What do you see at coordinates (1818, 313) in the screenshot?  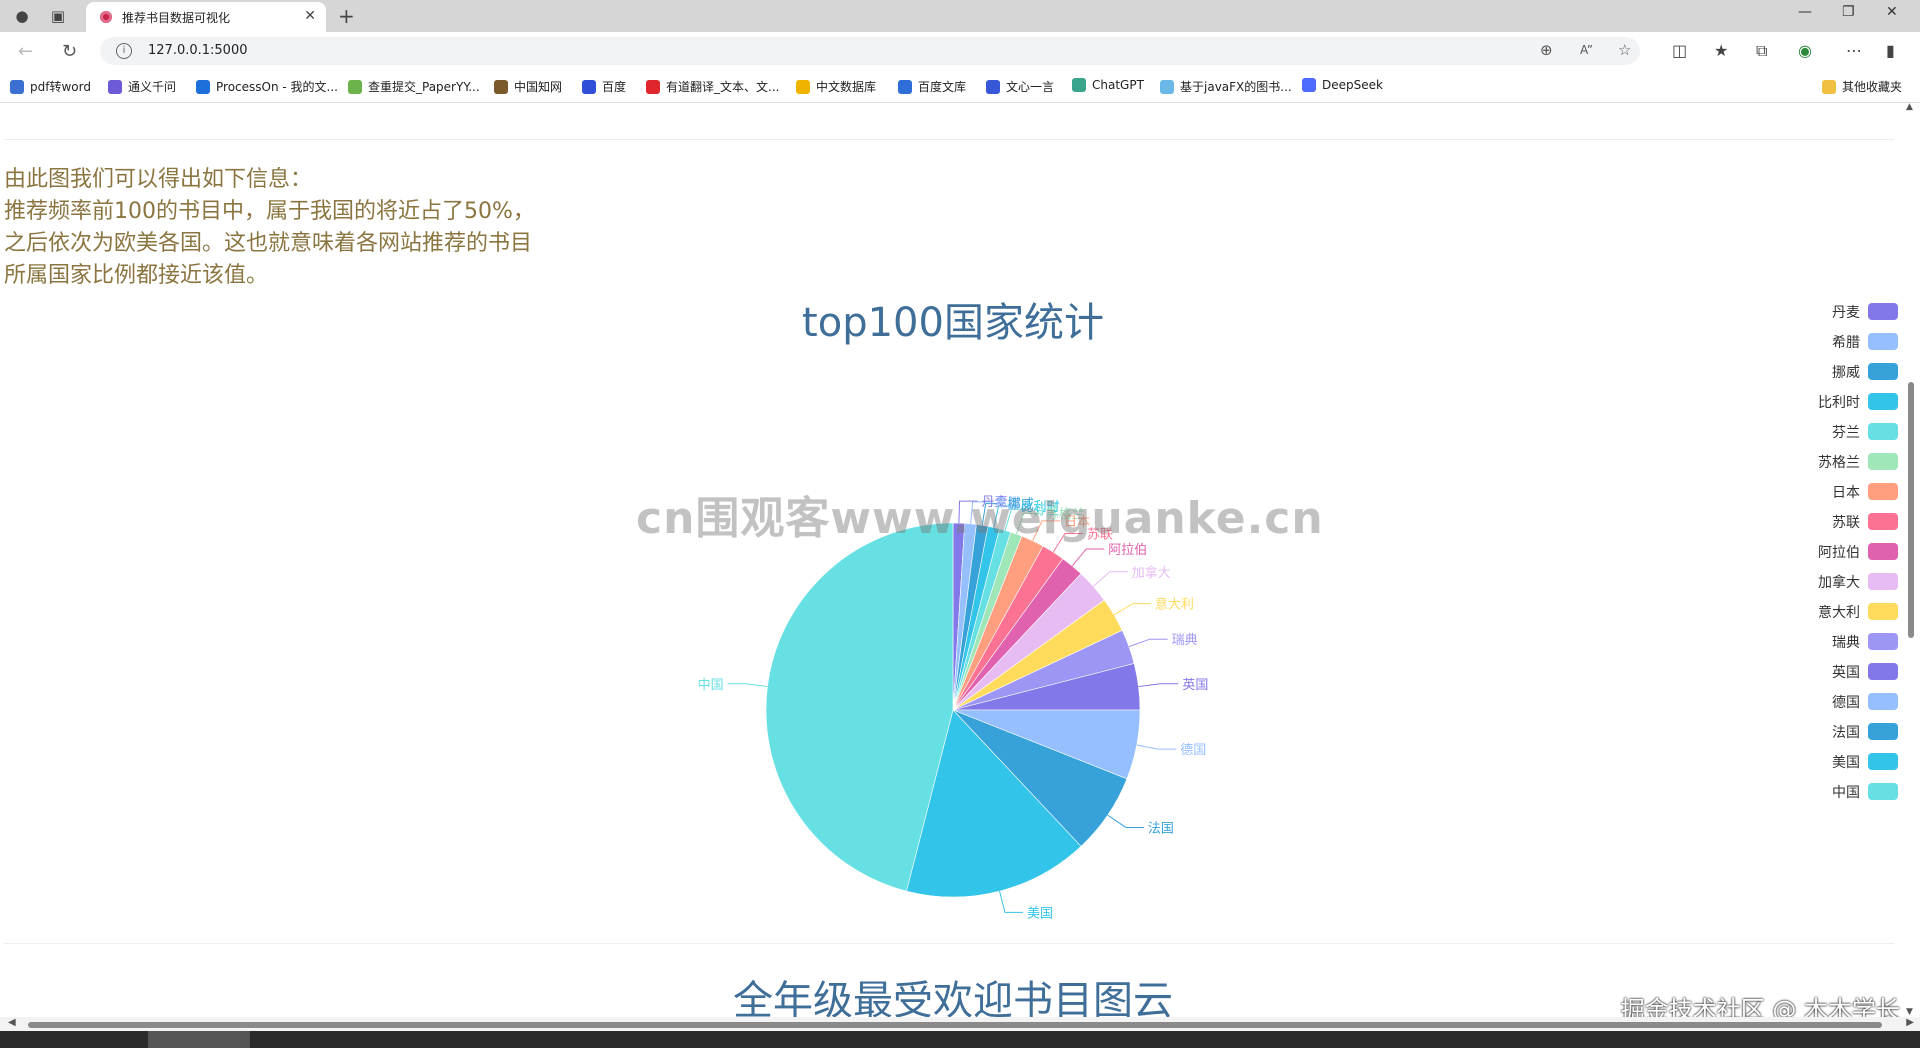 I see `legend-item-0: 丹麦` at bounding box center [1818, 313].